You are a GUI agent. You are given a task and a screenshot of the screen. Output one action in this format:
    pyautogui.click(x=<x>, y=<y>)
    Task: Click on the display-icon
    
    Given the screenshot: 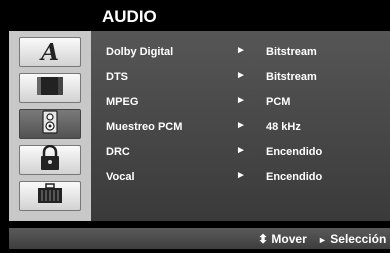 What is the action you would take?
    pyautogui.click(x=50, y=88)
    